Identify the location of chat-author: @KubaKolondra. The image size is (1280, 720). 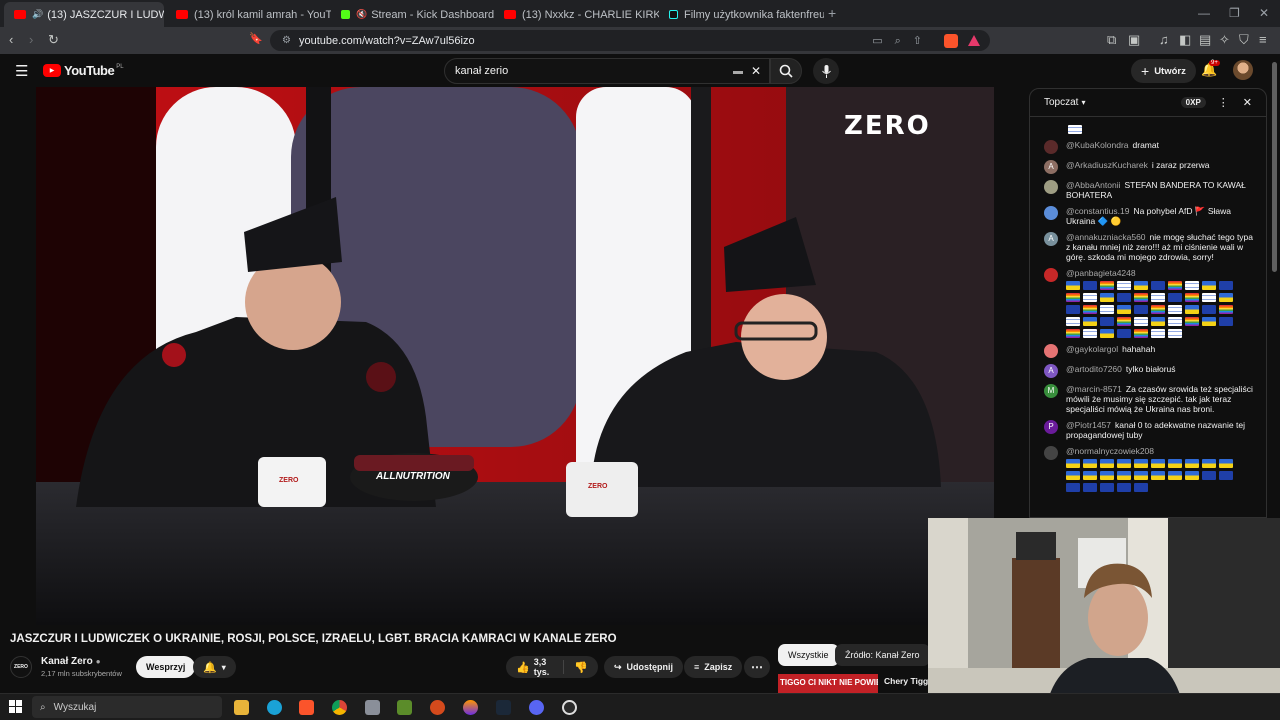
(1097, 145).